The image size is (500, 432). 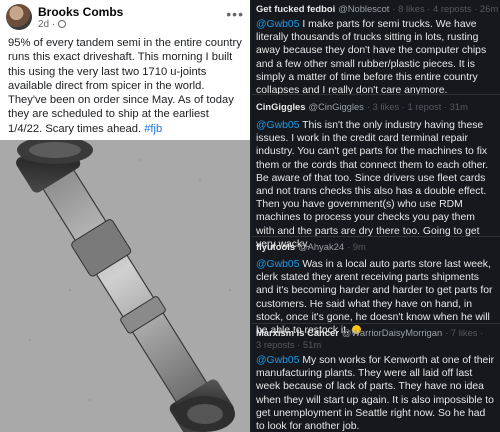 What do you see at coordinates (464, 332) in the screenshot?
I see `reply-stats: · 7 likes ·` at bounding box center [464, 332].